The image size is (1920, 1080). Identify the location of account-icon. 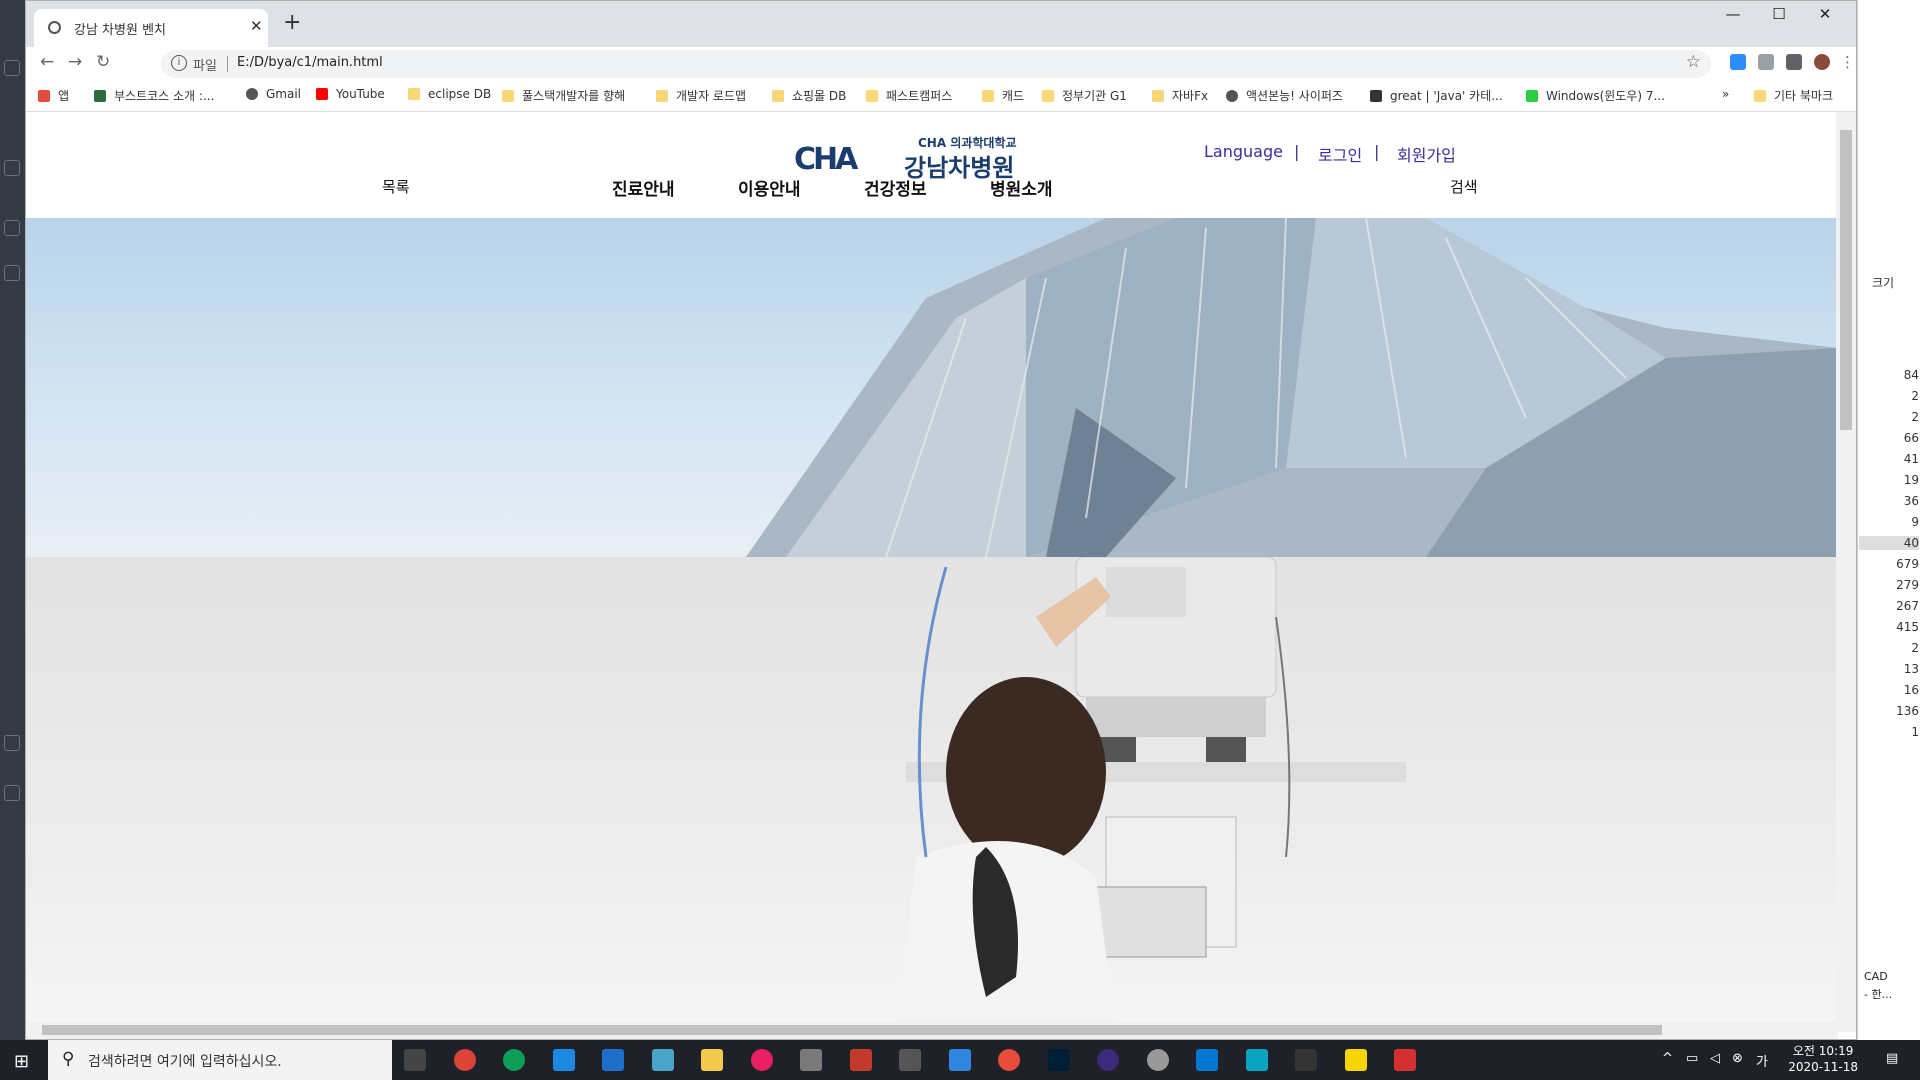
(12, 743).